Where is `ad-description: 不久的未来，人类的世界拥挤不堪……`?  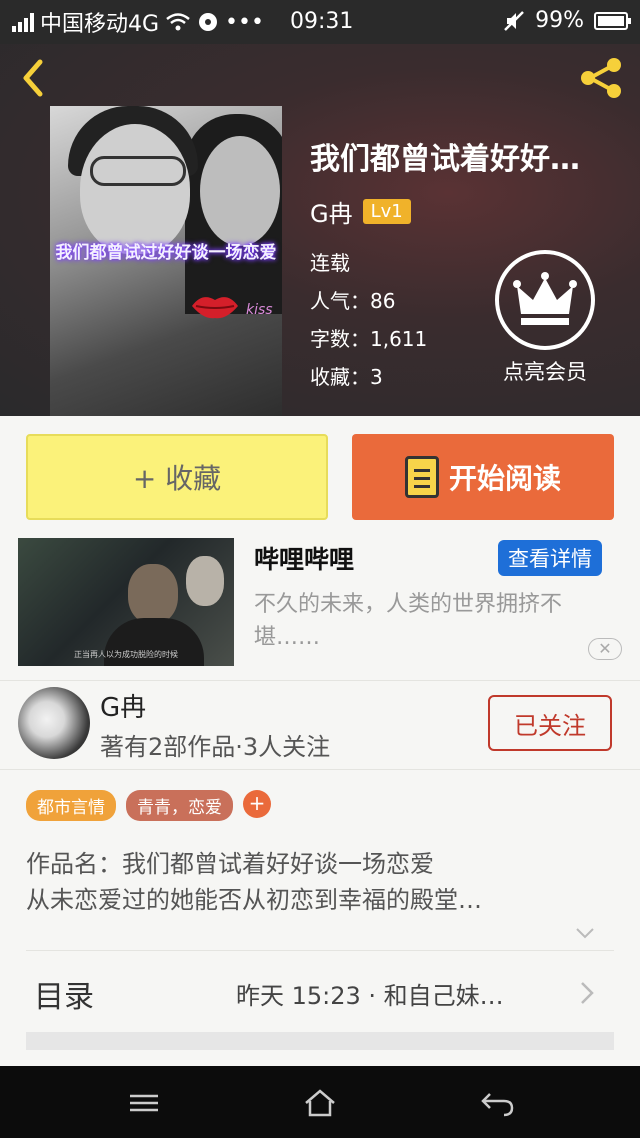 ad-description: 不久的未来，人类的世界拥挤不堪…… is located at coordinates (408, 621).